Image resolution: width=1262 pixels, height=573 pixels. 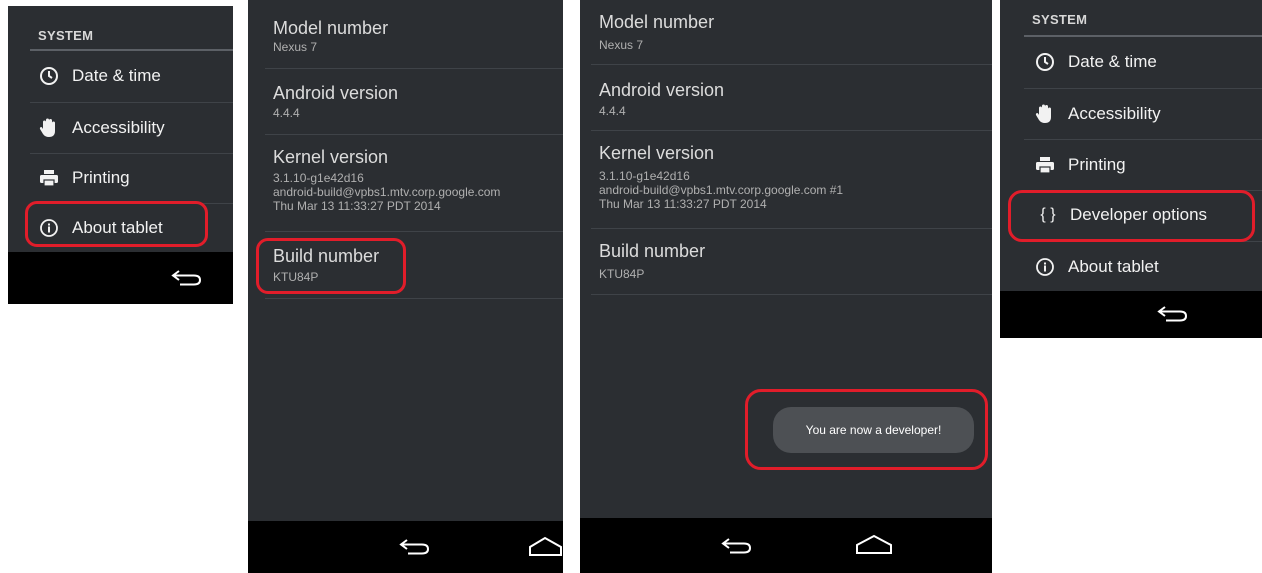 What do you see at coordinates (1131, 216) in the screenshot?
I see `highlight-developer-options` at bounding box center [1131, 216].